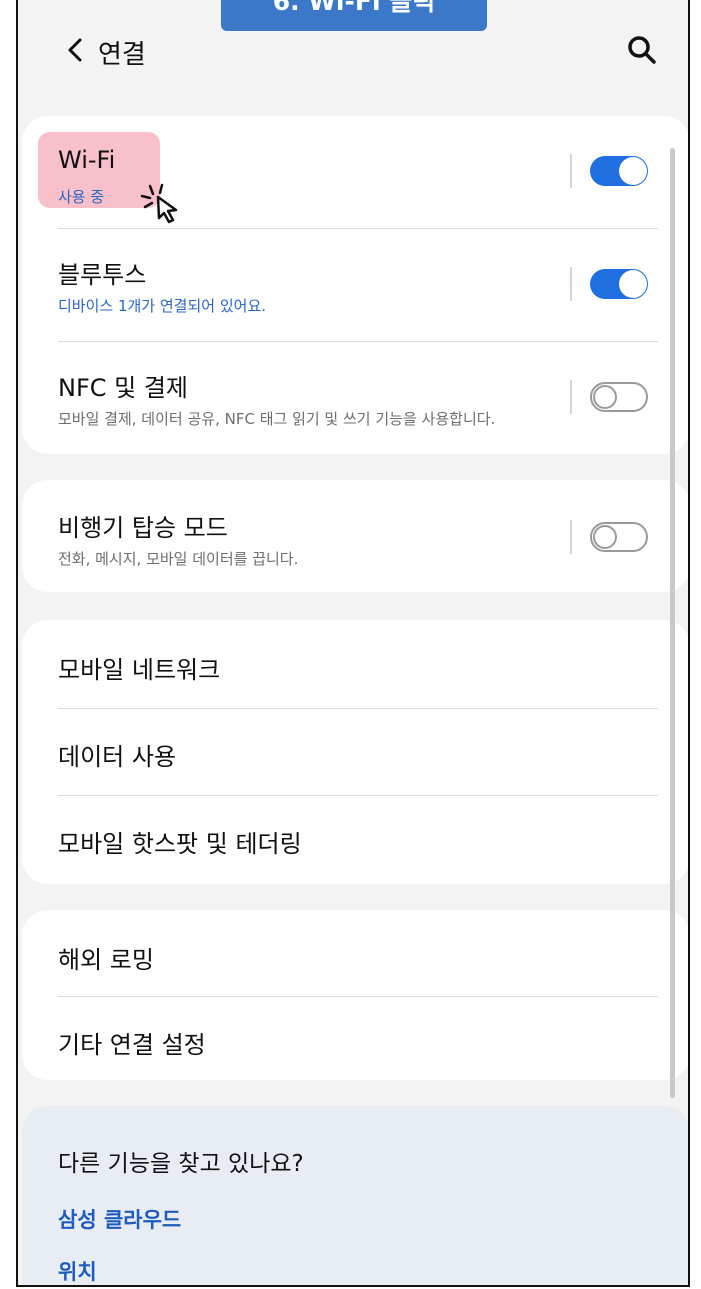 The height and width of the screenshot is (1289, 701). I want to click on wifi-toggle, so click(619, 171).